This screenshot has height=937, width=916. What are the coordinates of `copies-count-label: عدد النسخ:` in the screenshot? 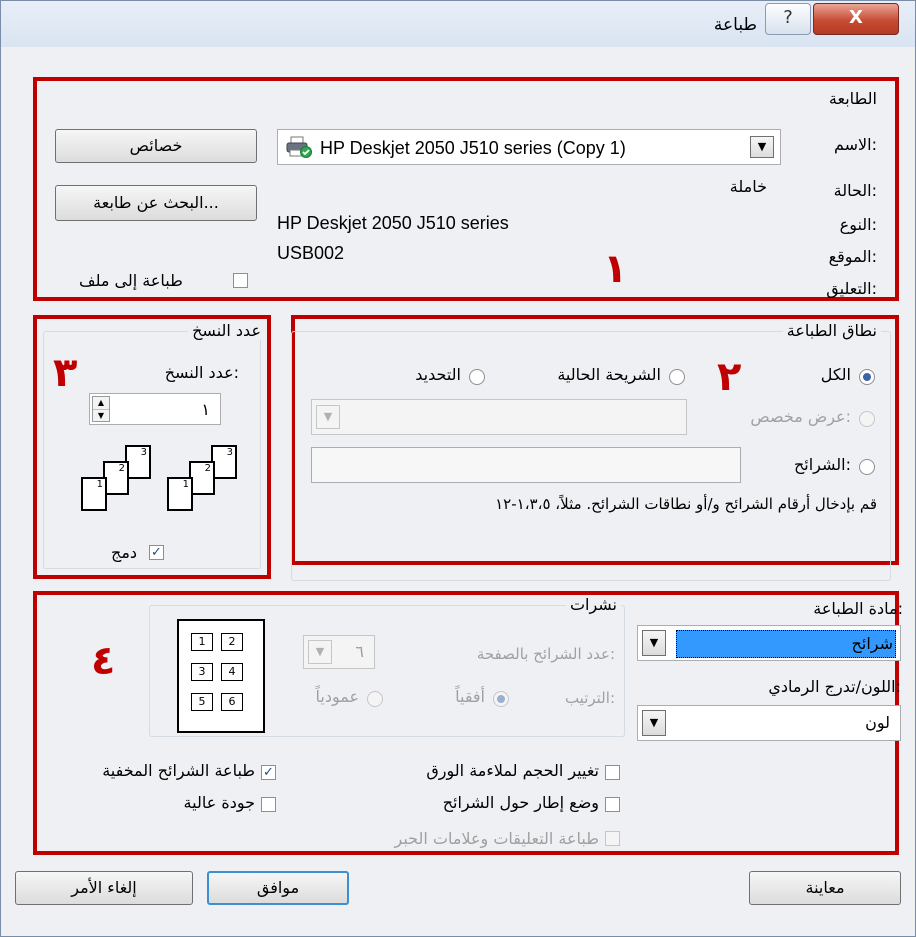 It's located at (201, 372).